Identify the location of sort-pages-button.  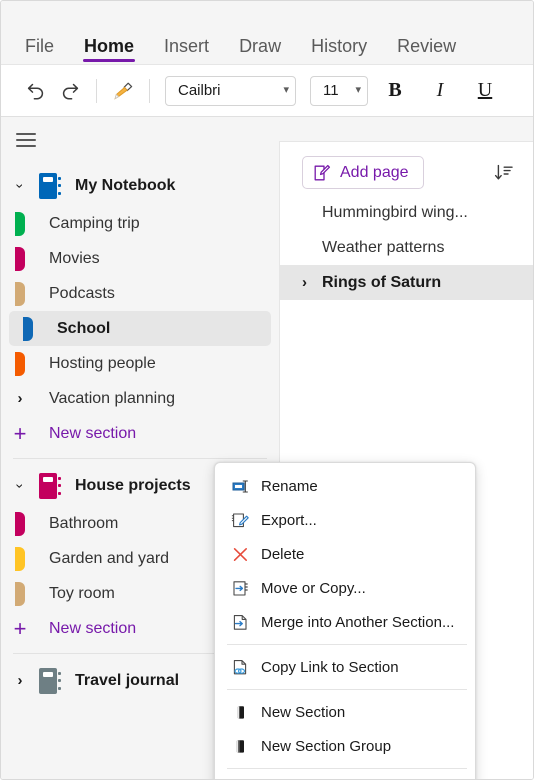
(504, 173).